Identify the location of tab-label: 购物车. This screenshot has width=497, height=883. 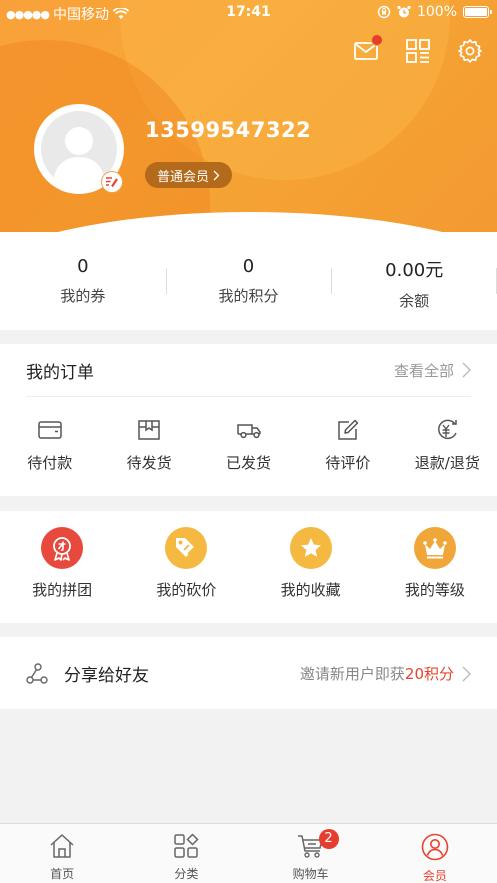
(310, 874).